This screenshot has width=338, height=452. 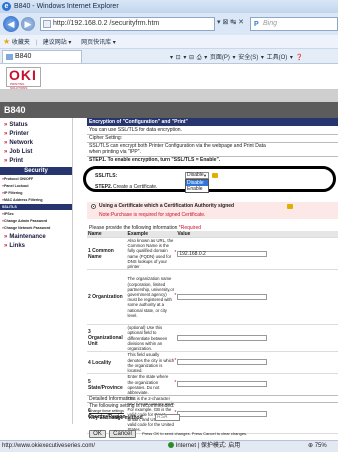 What do you see at coordinates (256, 24) in the screenshot?
I see `bing-icon: P` at bounding box center [256, 24].